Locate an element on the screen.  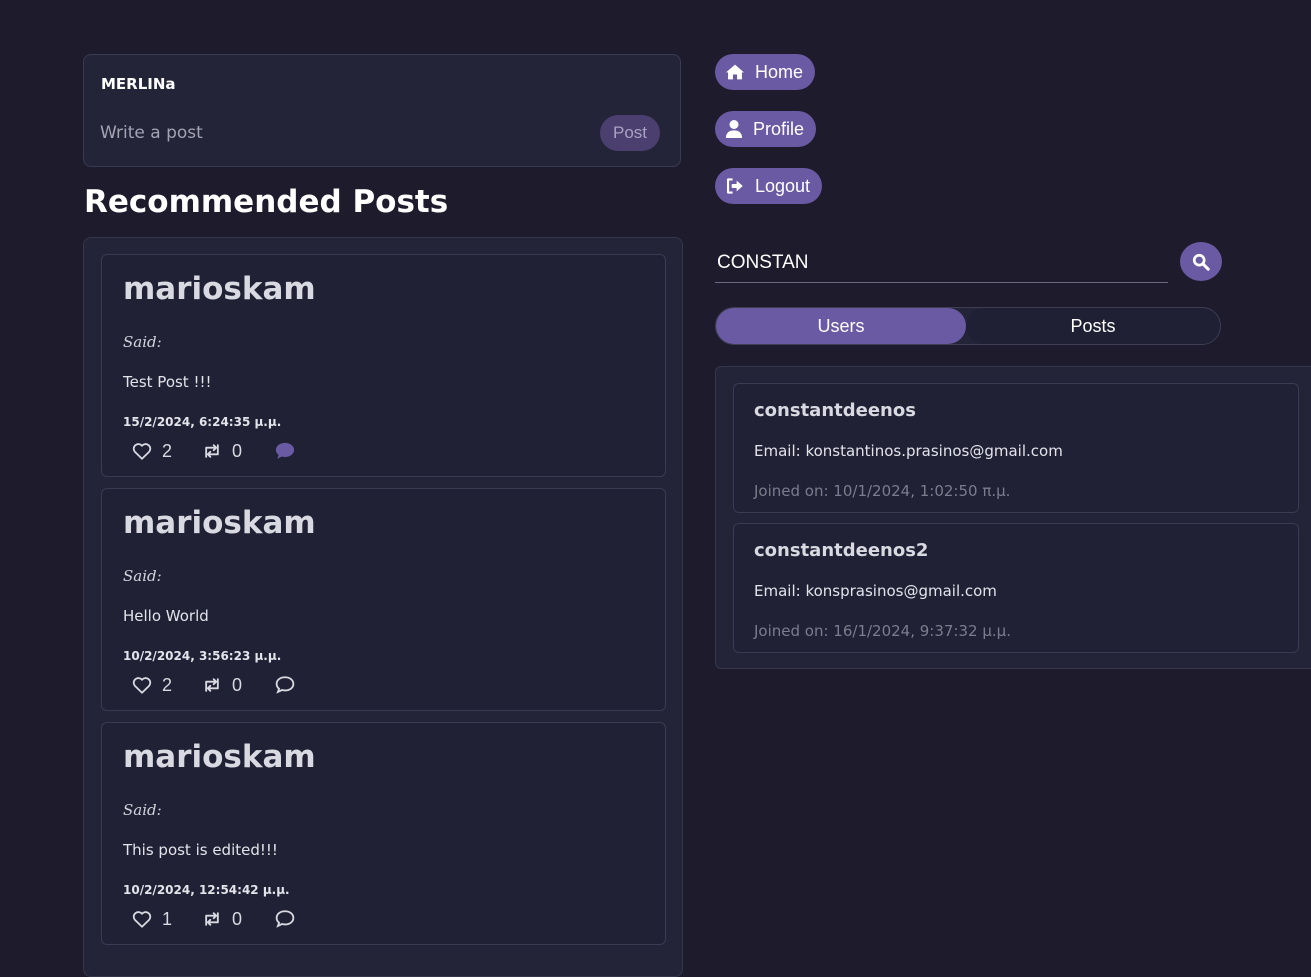
tab-posts: Posts is located at coordinates (1093, 326).